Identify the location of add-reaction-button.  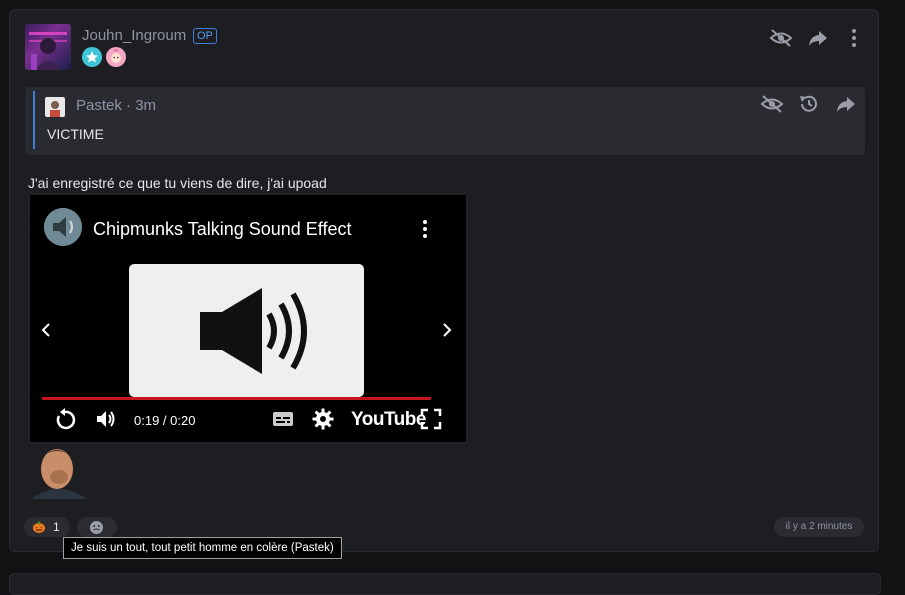
(97, 527).